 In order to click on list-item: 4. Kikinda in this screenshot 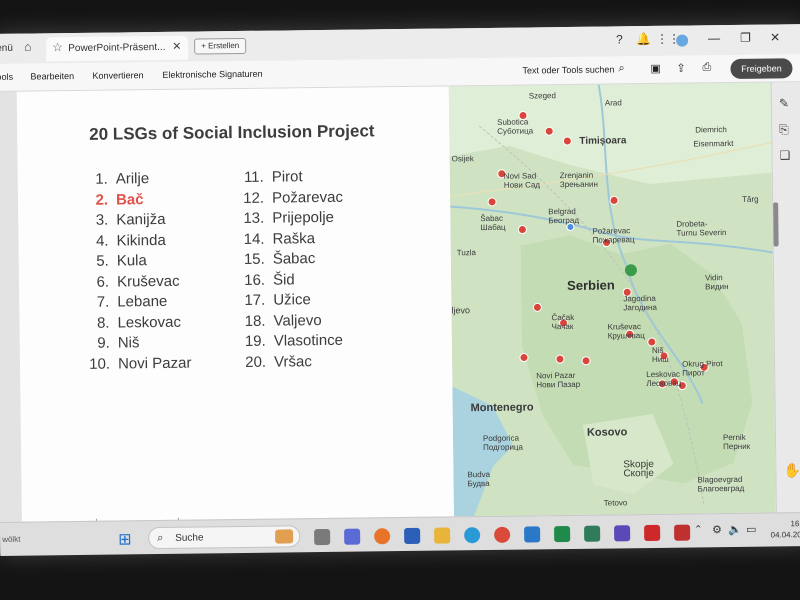, I will do `click(130, 240)`.